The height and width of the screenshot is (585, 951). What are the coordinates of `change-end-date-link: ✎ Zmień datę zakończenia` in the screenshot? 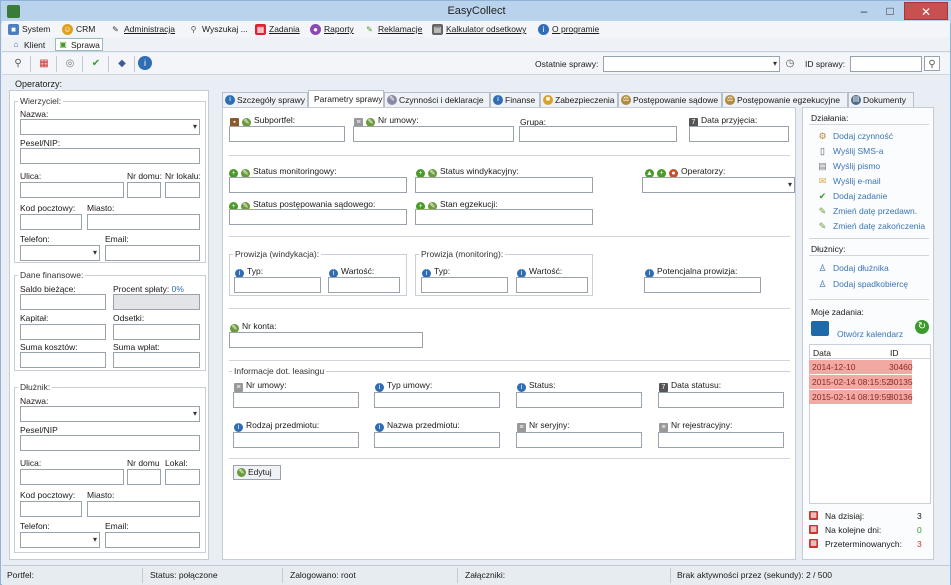 It's located at (871, 226).